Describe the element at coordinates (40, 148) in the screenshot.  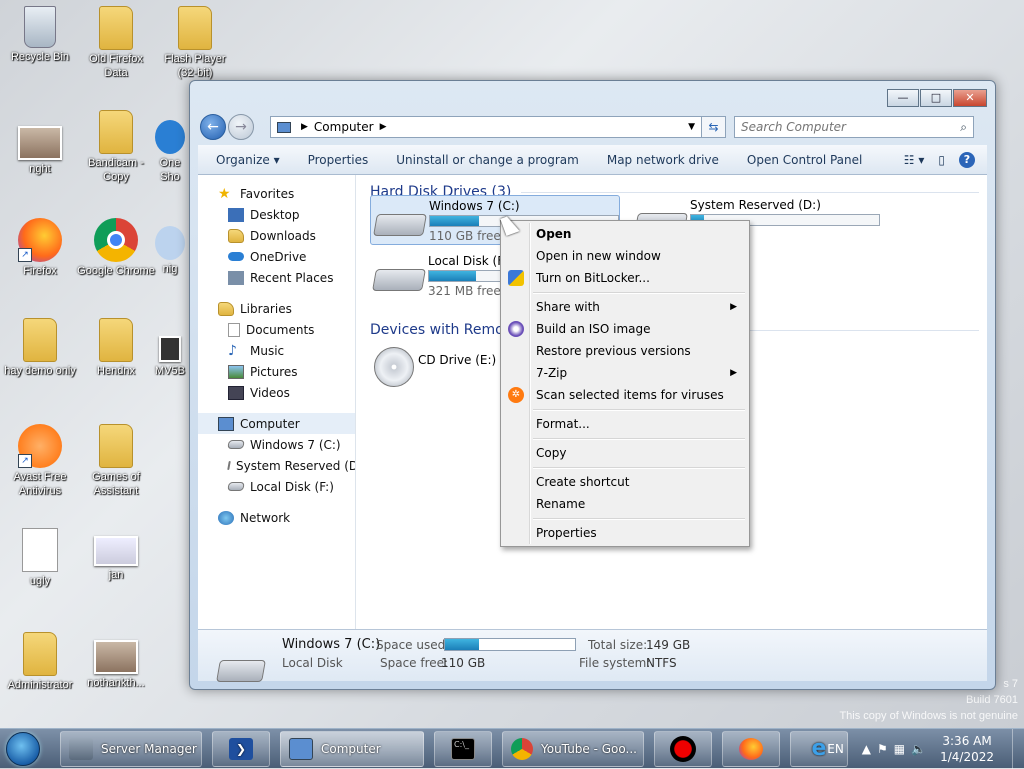
I see `desktop-icon-nght: nght` at that location.